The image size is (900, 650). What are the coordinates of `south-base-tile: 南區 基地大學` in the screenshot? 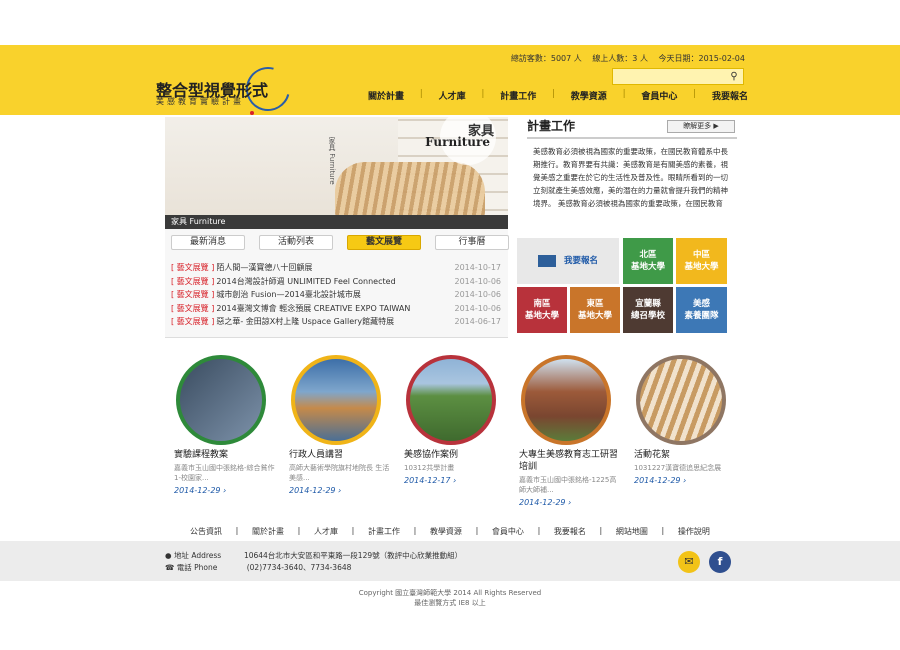 It's located at (542, 310).